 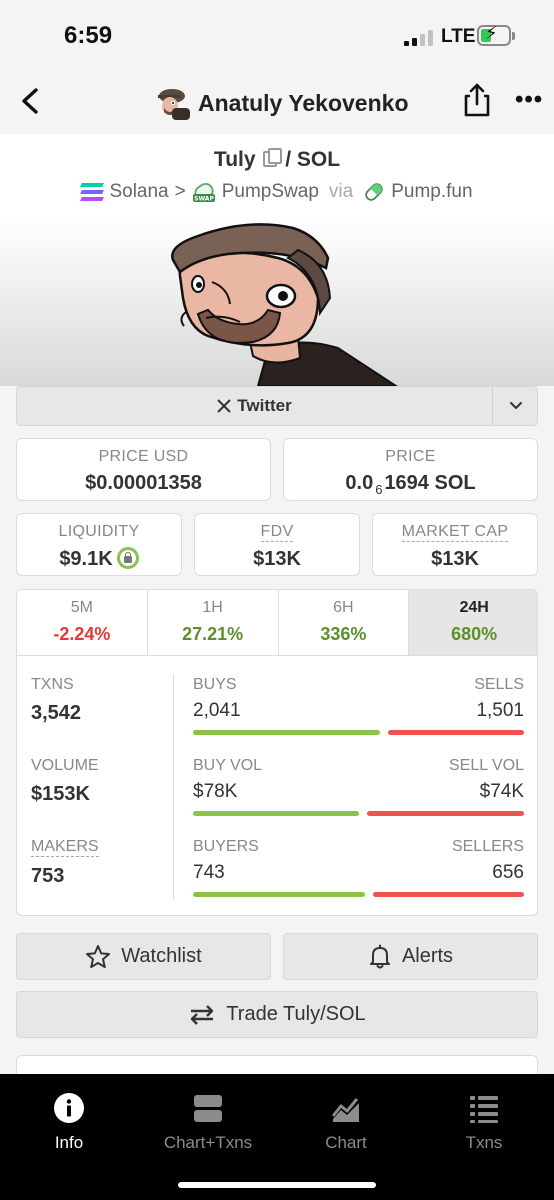 What do you see at coordinates (69, 1142) in the screenshot?
I see `tab-info-label: Info` at bounding box center [69, 1142].